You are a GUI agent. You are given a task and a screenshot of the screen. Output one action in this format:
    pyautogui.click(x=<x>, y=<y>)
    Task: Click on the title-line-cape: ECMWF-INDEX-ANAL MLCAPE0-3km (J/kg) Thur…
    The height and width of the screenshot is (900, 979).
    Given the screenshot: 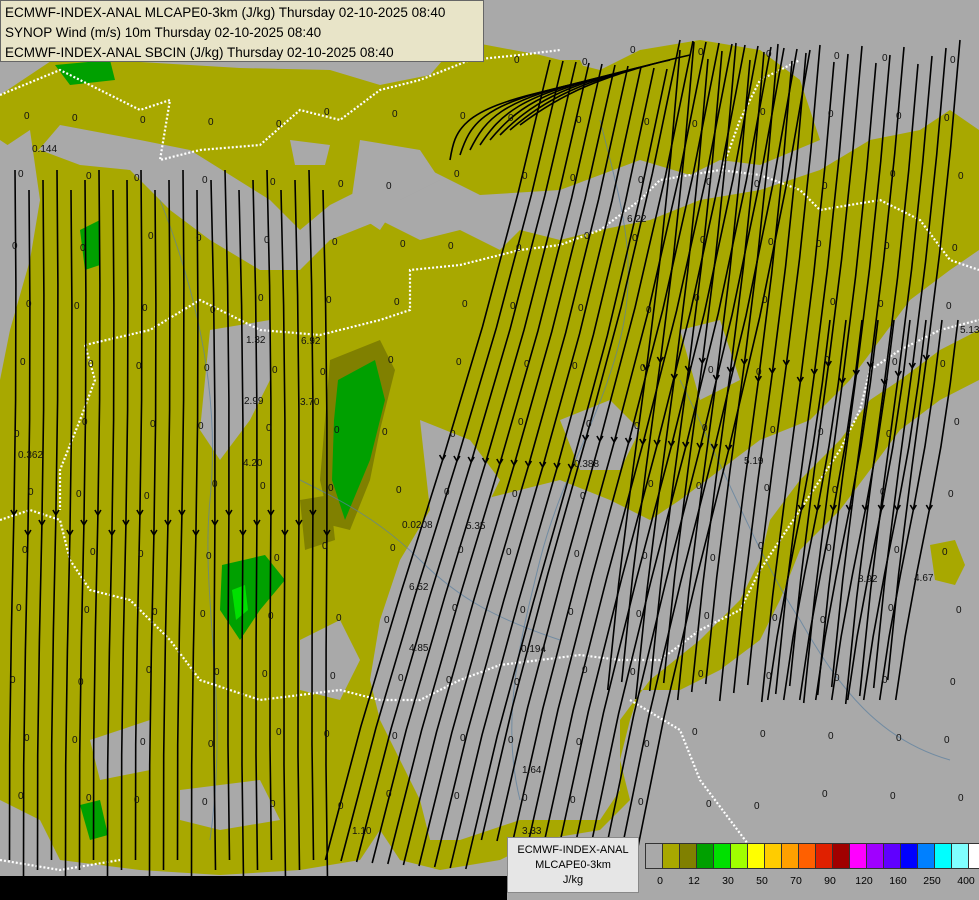 What is the action you would take?
    pyautogui.click(x=225, y=12)
    